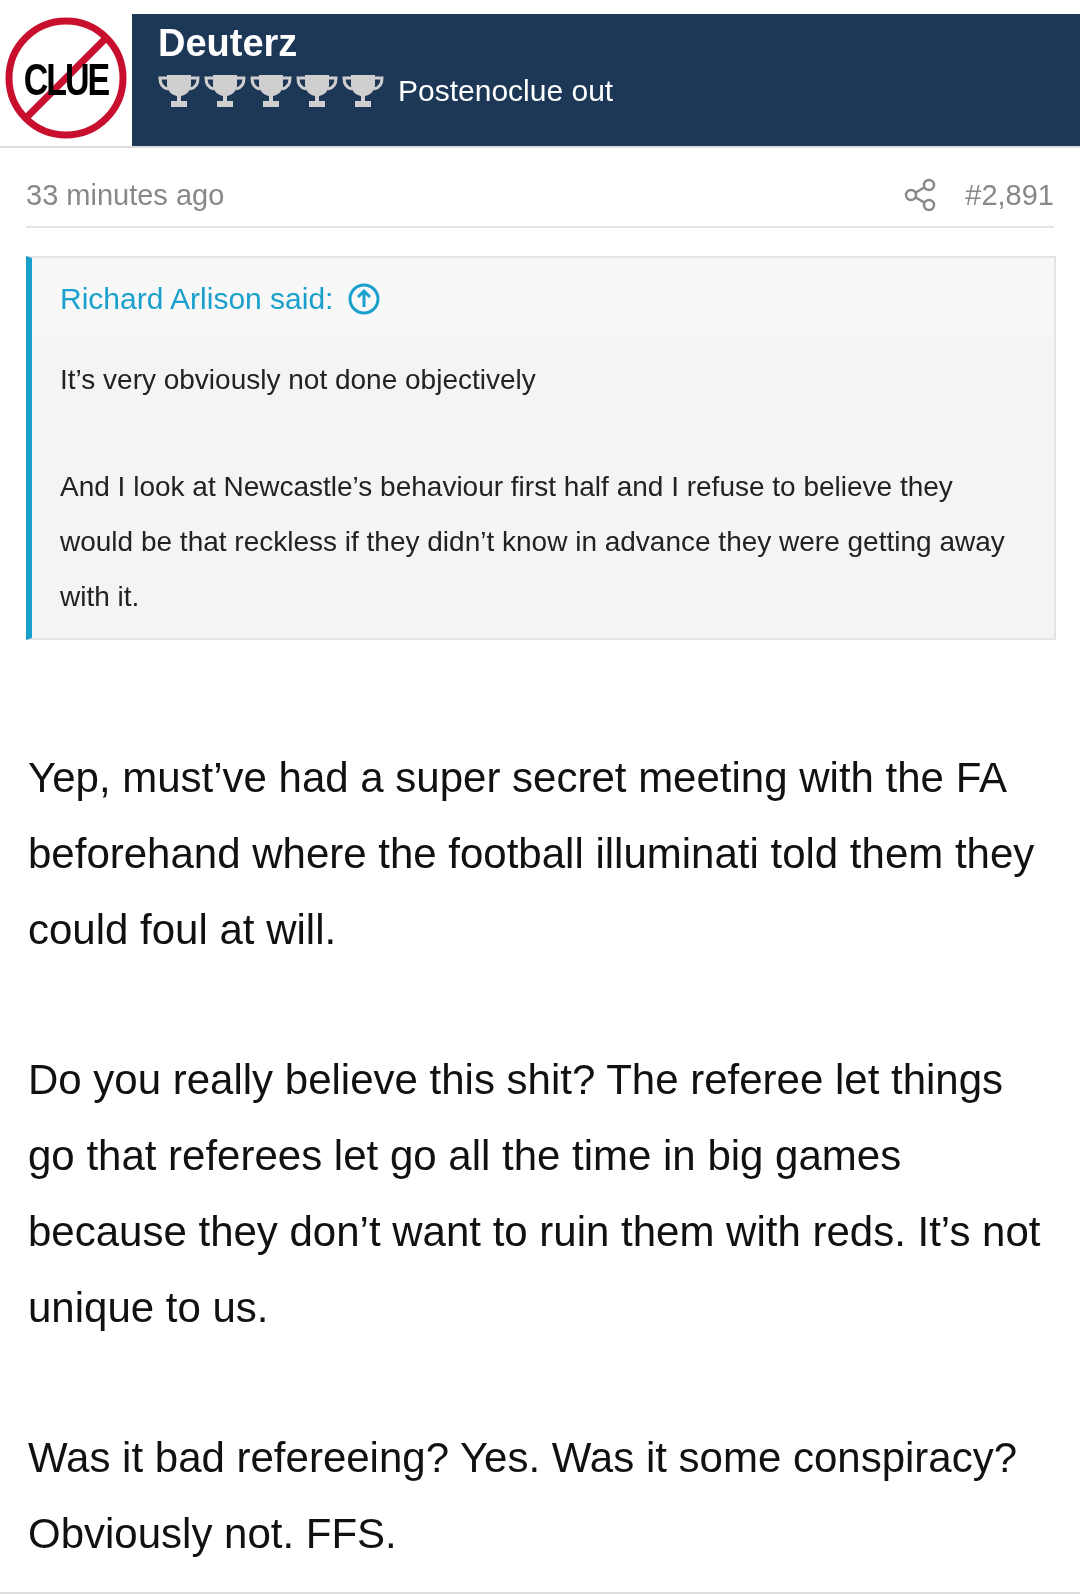  I want to click on quote-text: And I look at Newcastle’s behaviour first half and I refuse to believe they would be that reckless if they didn’t know in advance they were getting away with it., so click(533, 542).